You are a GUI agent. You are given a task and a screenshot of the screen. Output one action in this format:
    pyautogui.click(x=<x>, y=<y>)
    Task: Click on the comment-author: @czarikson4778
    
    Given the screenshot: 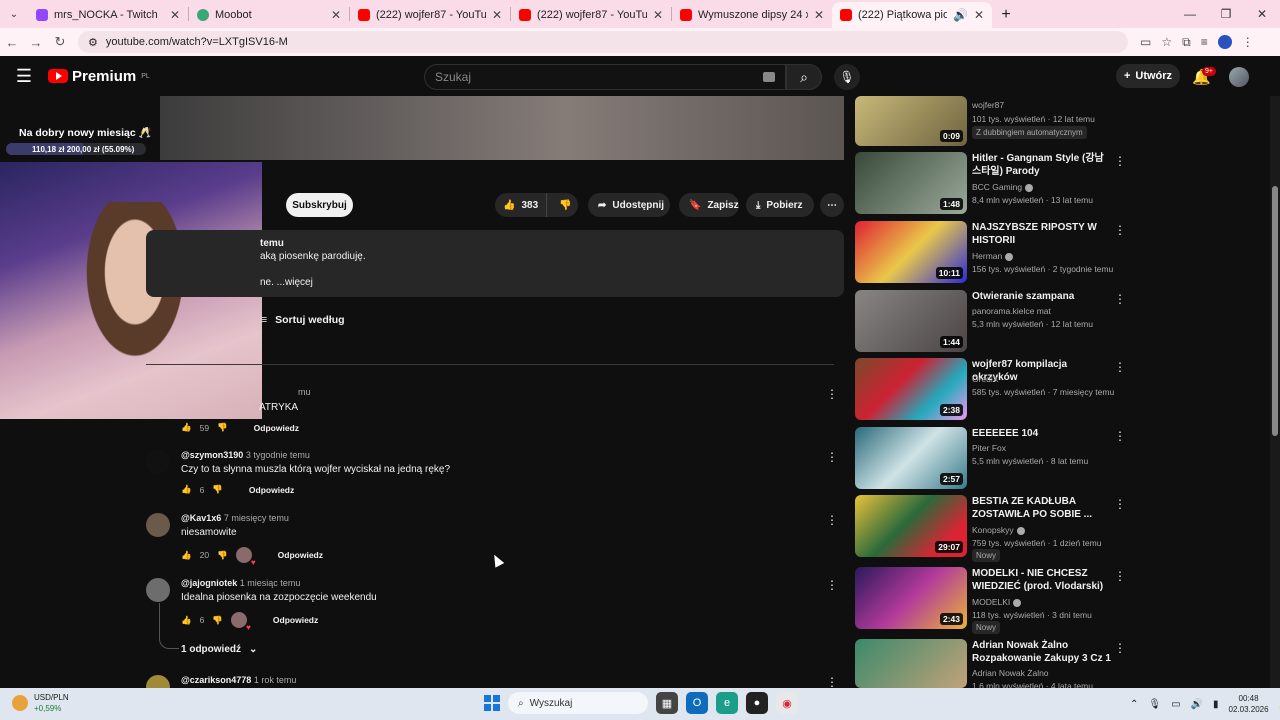 What is the action you would take?
    pyautogui.click(x=216, y=680)
    